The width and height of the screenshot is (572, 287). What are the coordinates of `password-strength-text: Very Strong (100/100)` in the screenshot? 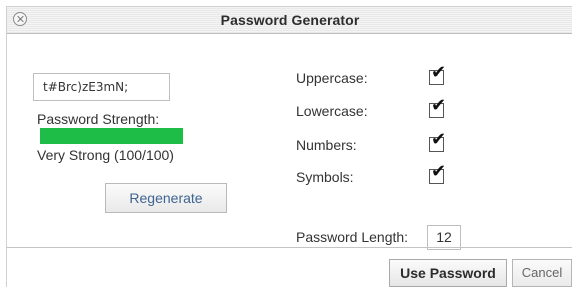 It's located at (105, 155).